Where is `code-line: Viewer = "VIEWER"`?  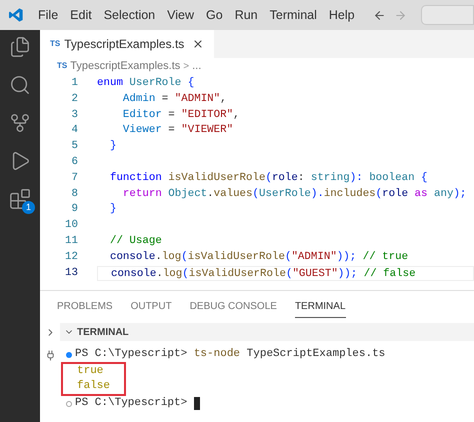 code-line: Viewer = "VIEWER" is located at coordinates (178, 130).